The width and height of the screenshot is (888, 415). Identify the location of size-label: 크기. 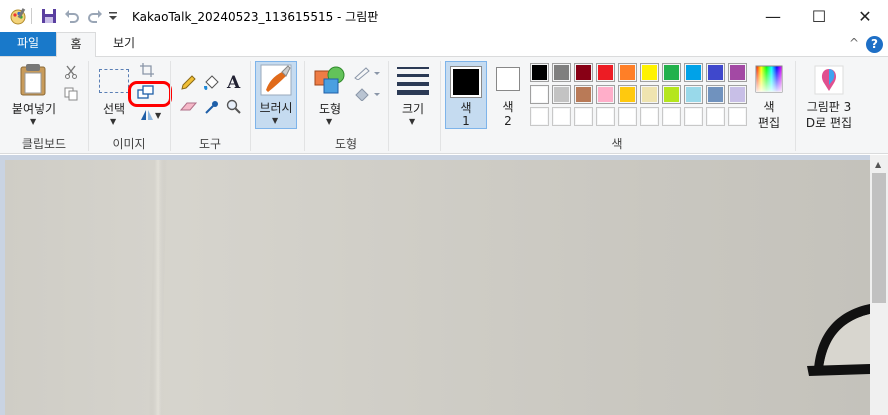
(413, 108).